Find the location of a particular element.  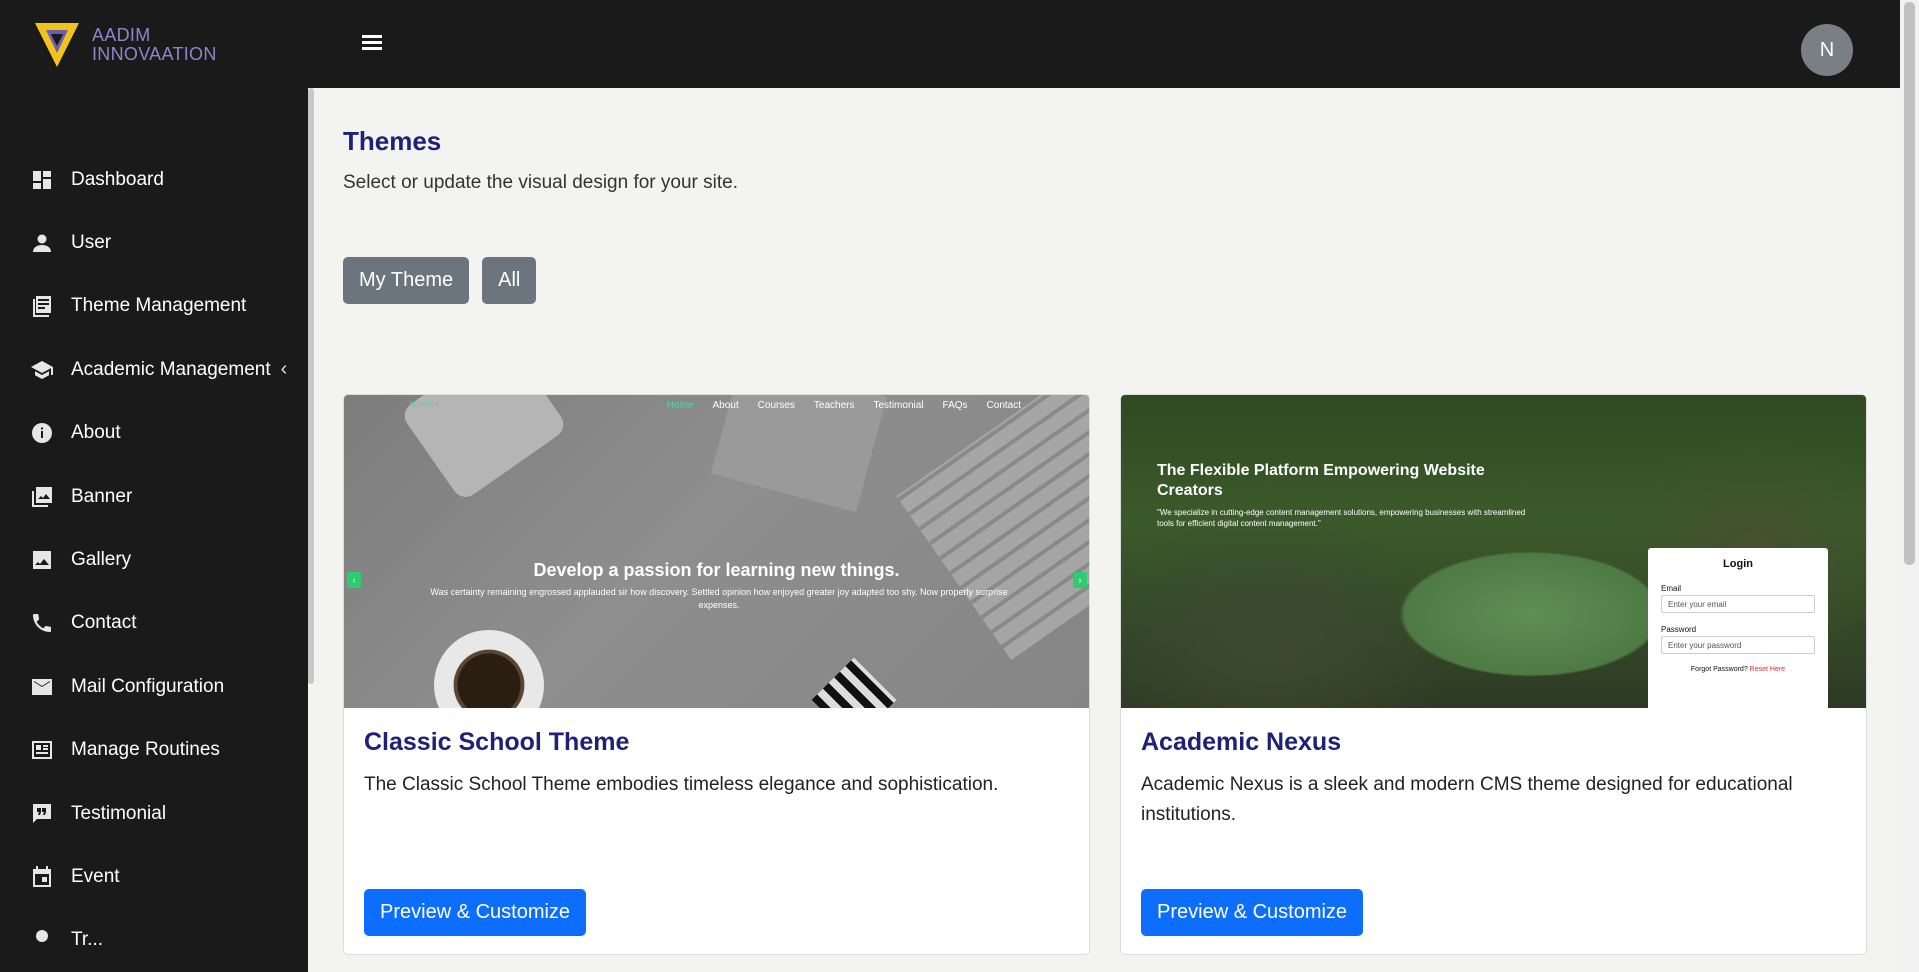

sidebar-item-about: About is located at coordinates (154, 433).